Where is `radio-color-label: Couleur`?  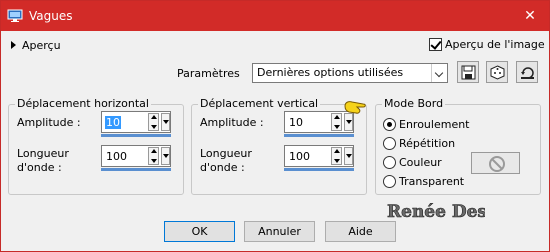 radio-color-label: Couleur is located at coordinates (420, 162).